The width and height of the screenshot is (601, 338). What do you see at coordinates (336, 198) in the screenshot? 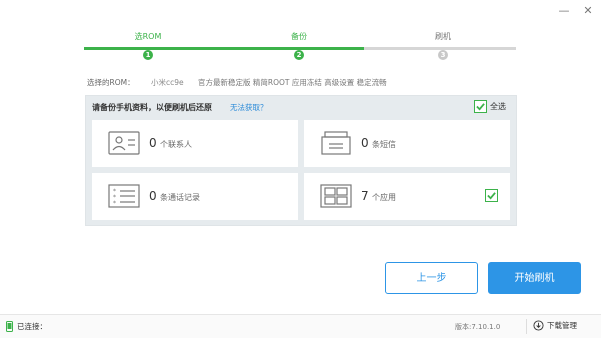
I see `apps-grid-icon` at bounding box center [336, 198].